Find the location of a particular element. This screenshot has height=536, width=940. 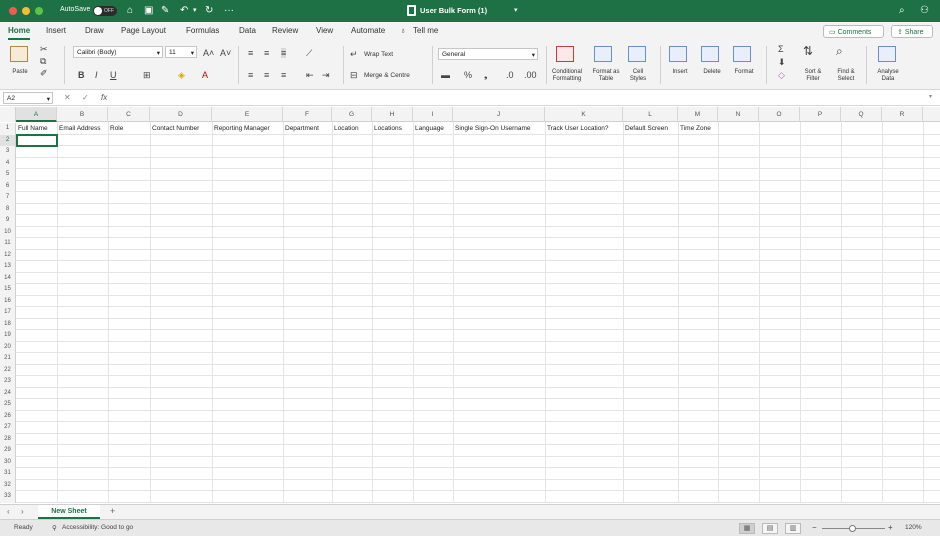

format-cells-icon is located at coordinates (742, 54).